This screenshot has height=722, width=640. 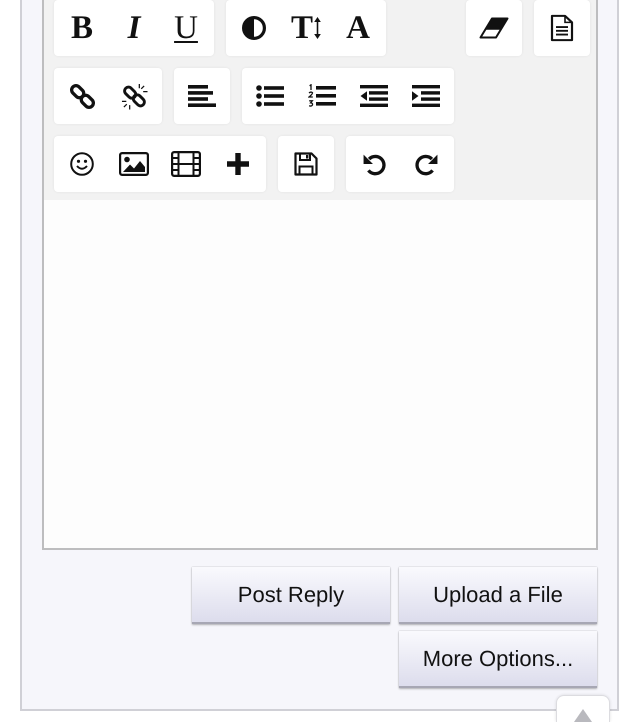 What do you see at coordinates (583, 715) in the screenshot?
I see `up-triangle-icon` at bounding box center [583, 715].